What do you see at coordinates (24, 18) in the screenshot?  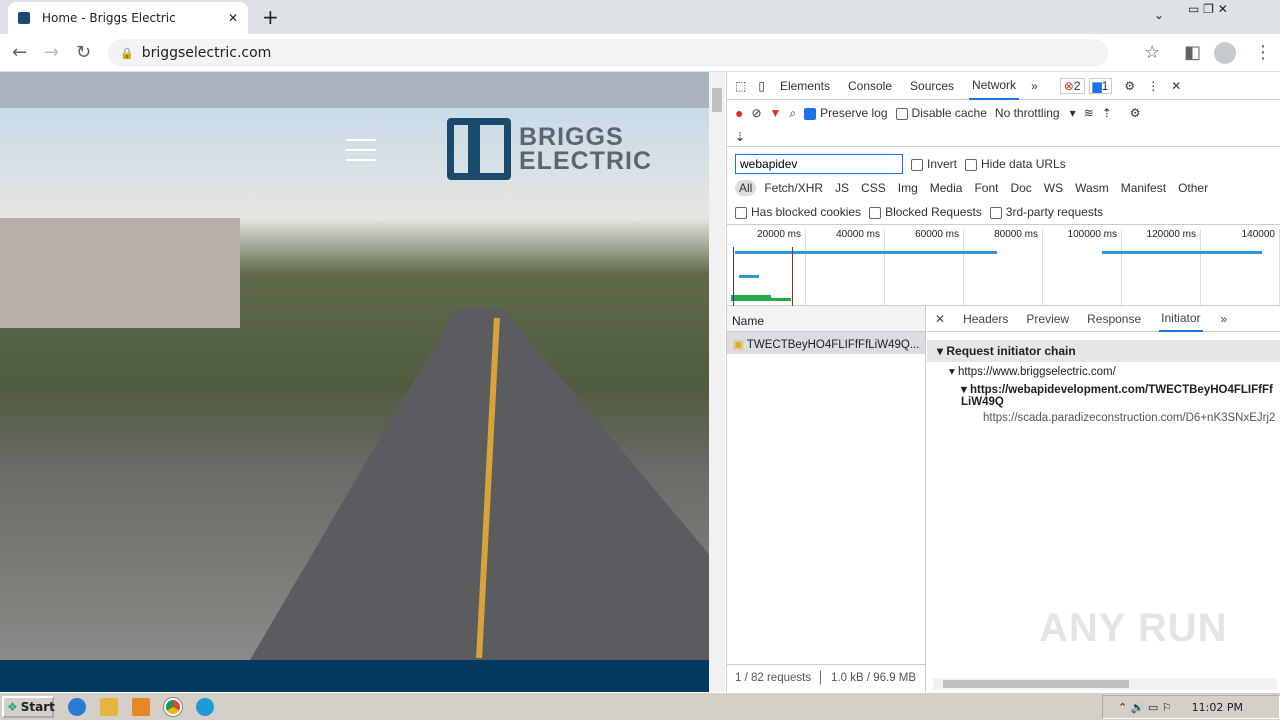 I see `favicon-icon` at bounding box center [24, 18].